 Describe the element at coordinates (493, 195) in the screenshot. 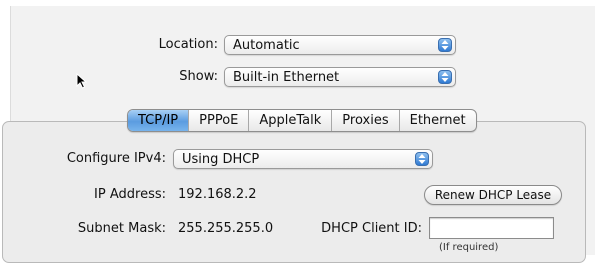

I see `renew-dhcp-lease-button: Renew DHCP Lease` at that location.